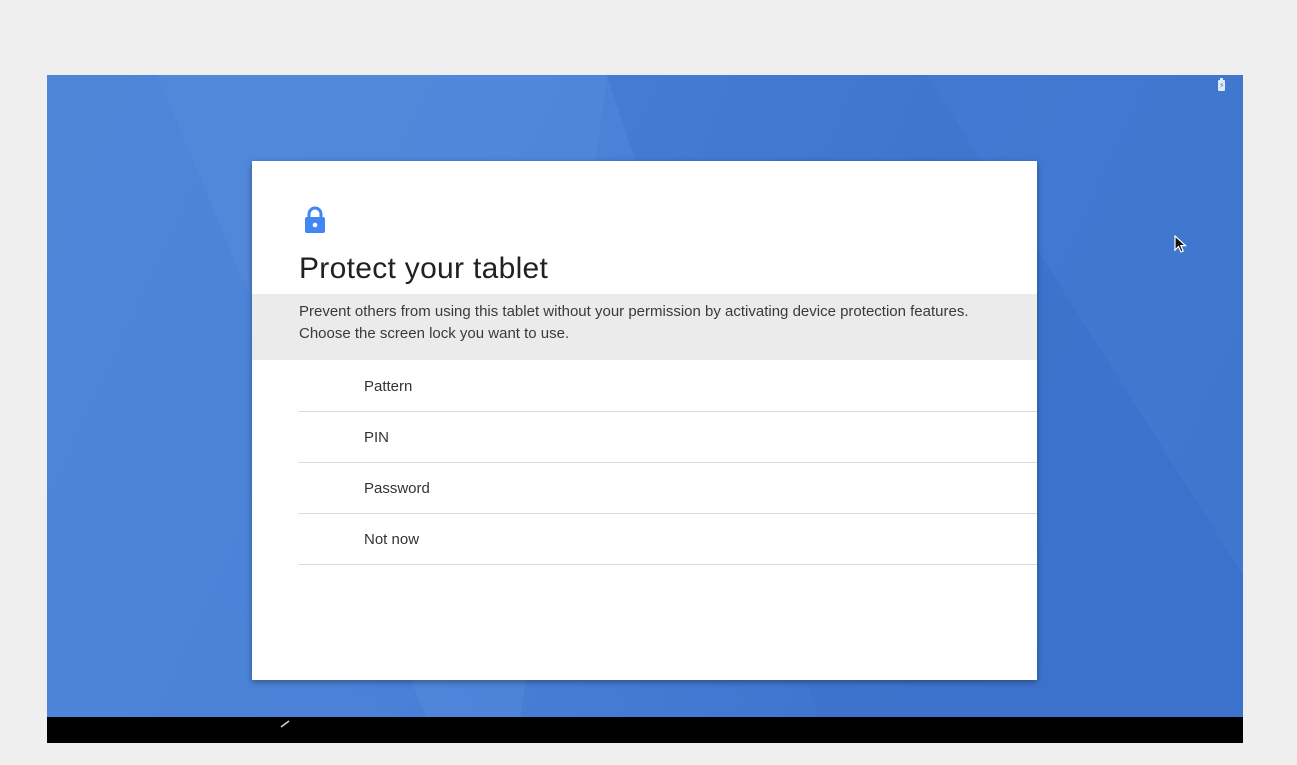 Image resolution: width=1297 pixels, height=765 pixels. I want to click on option-not-now: Not now, so click(667, 539).